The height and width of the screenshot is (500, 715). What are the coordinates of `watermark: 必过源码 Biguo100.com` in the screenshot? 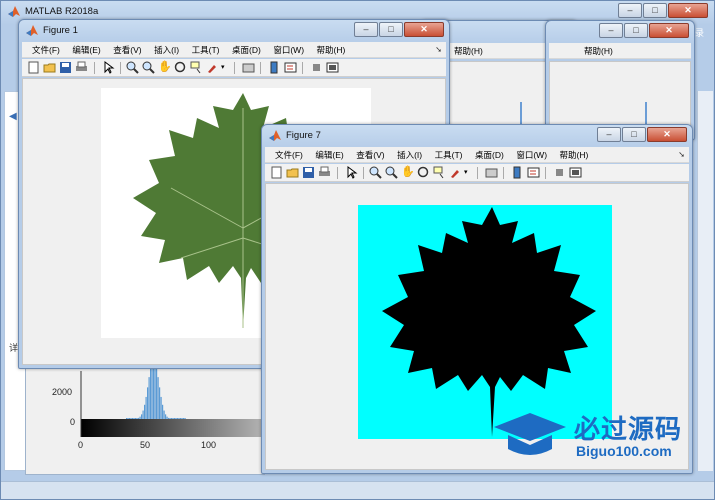 It's located at (597, 435).